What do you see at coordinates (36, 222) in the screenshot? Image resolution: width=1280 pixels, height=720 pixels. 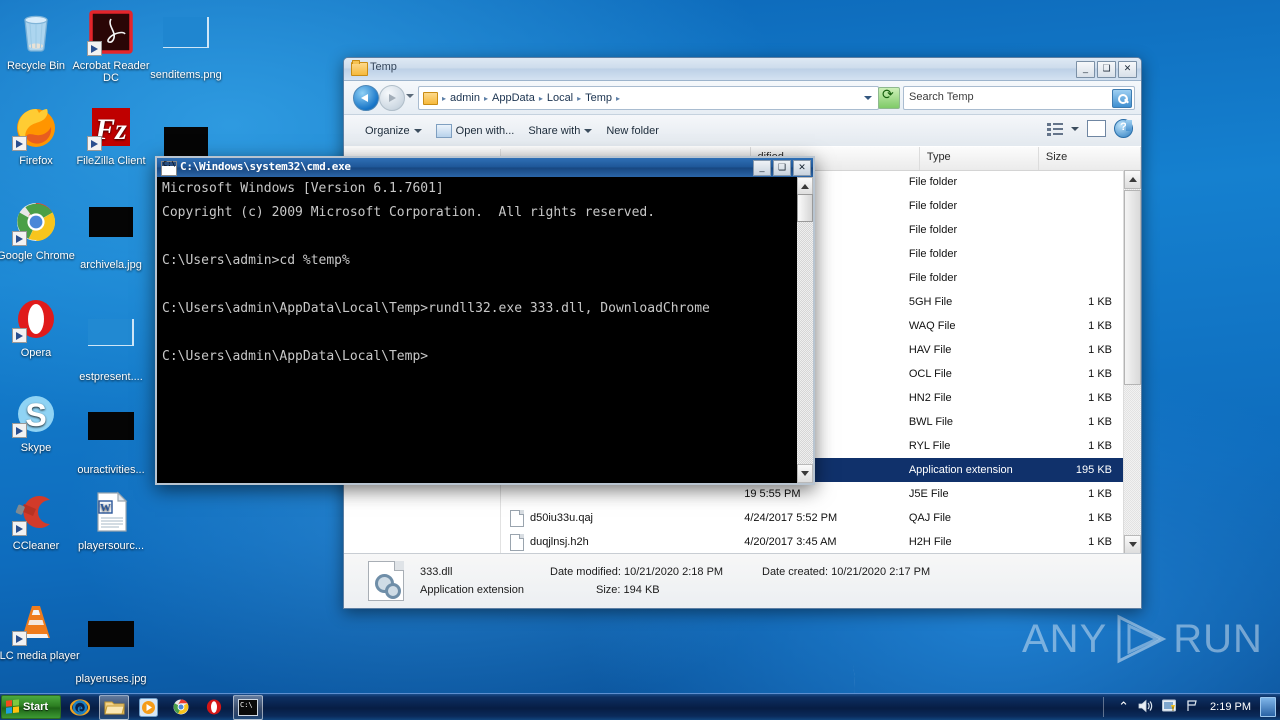 I see `chrome-icon` at bounding box center [36, 222].